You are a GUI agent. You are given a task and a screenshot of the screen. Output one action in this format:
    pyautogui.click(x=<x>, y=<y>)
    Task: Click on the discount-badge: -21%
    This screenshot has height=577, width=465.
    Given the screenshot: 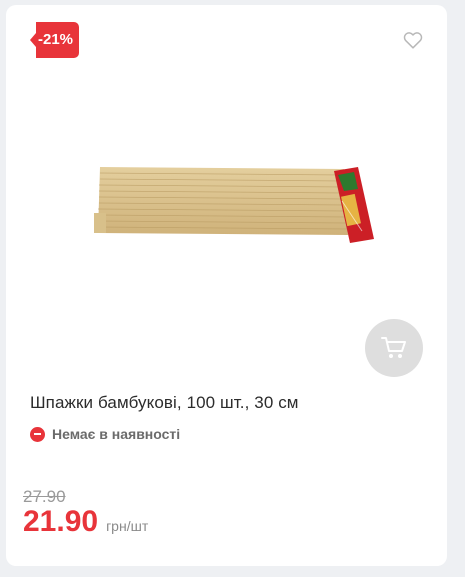 What is the action you would take?
    pyautogui.click(x=55, y=40)
    